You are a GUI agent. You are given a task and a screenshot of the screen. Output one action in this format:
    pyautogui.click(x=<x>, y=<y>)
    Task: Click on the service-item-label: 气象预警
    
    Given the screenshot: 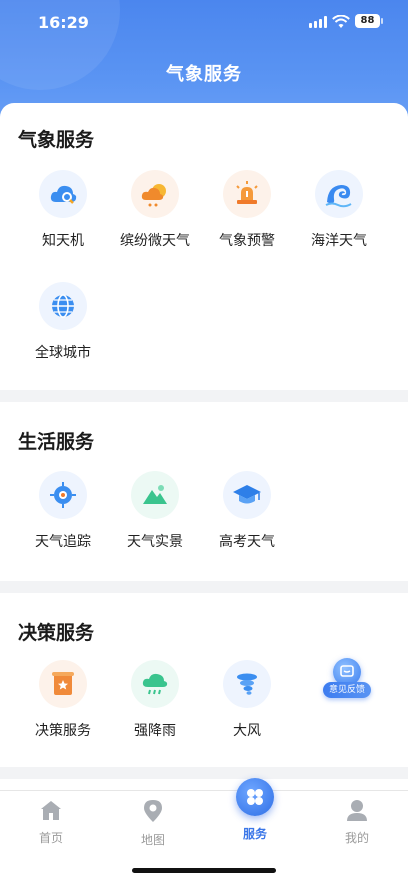 What is the action you would take?
    pyautogui.click(x=247, y=241)
    